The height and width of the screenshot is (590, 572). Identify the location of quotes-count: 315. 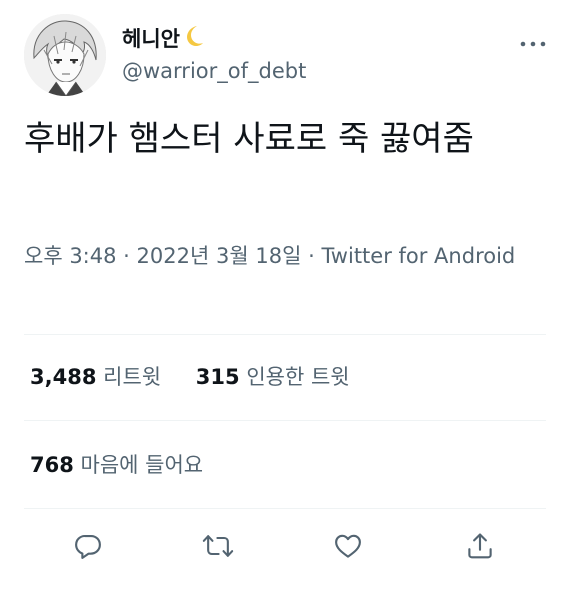
(217, 377).